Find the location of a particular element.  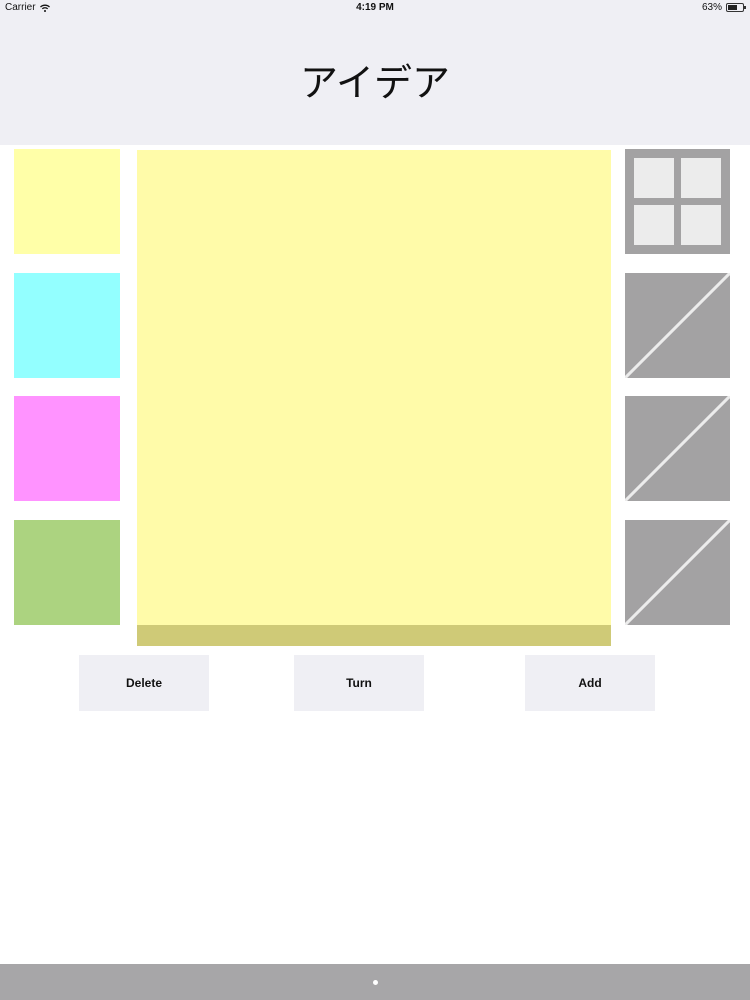

color-swatch-yellow is located at coordinates (67, 201).